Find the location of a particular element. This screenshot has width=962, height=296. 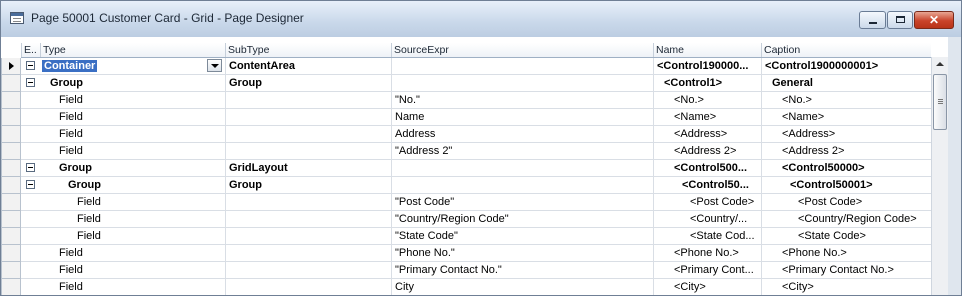

caption-cell: <Control50000> is located at coordinates (846, 168).